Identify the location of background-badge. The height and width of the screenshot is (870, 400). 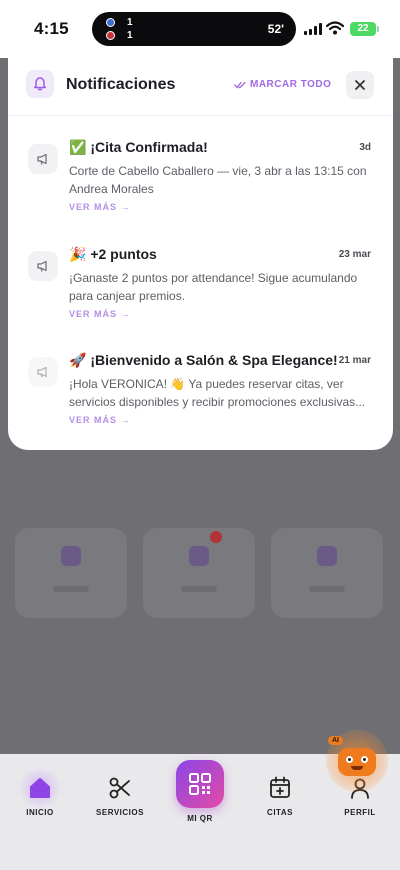
(216, 537).